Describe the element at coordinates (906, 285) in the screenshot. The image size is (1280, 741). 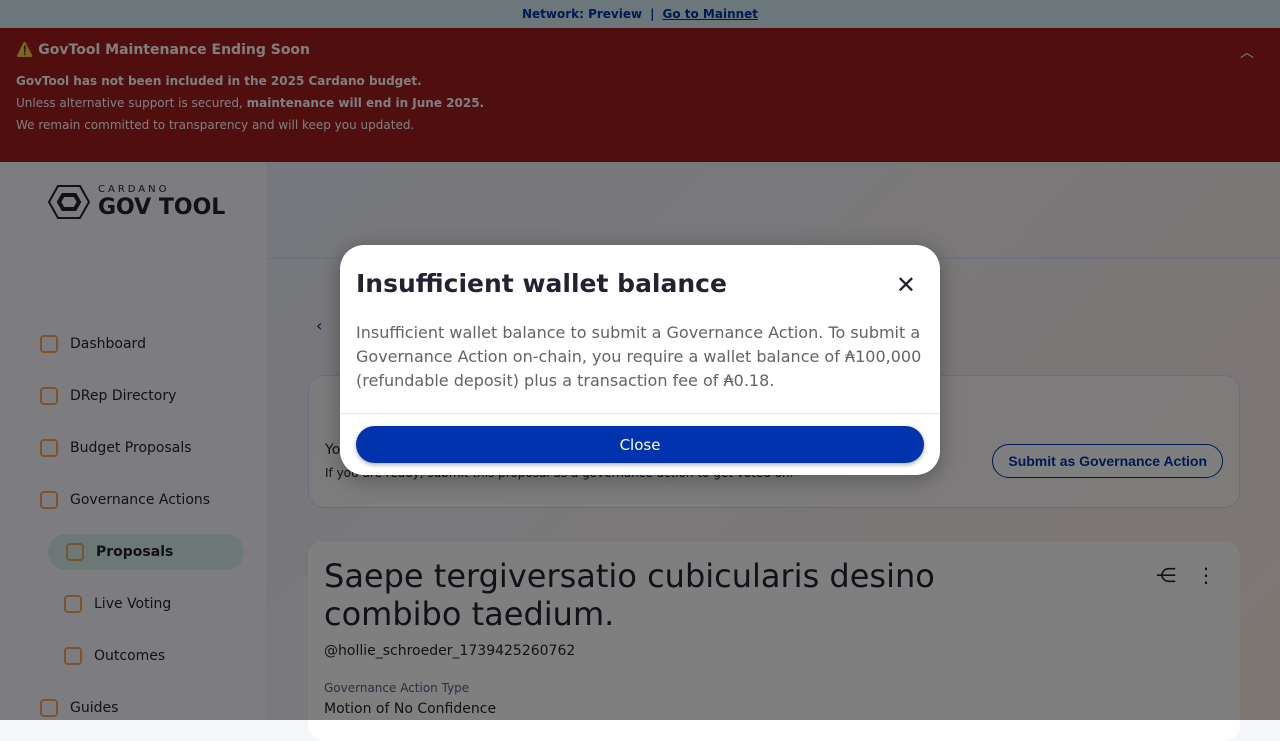
I see `close-icon: ✕` at that location.